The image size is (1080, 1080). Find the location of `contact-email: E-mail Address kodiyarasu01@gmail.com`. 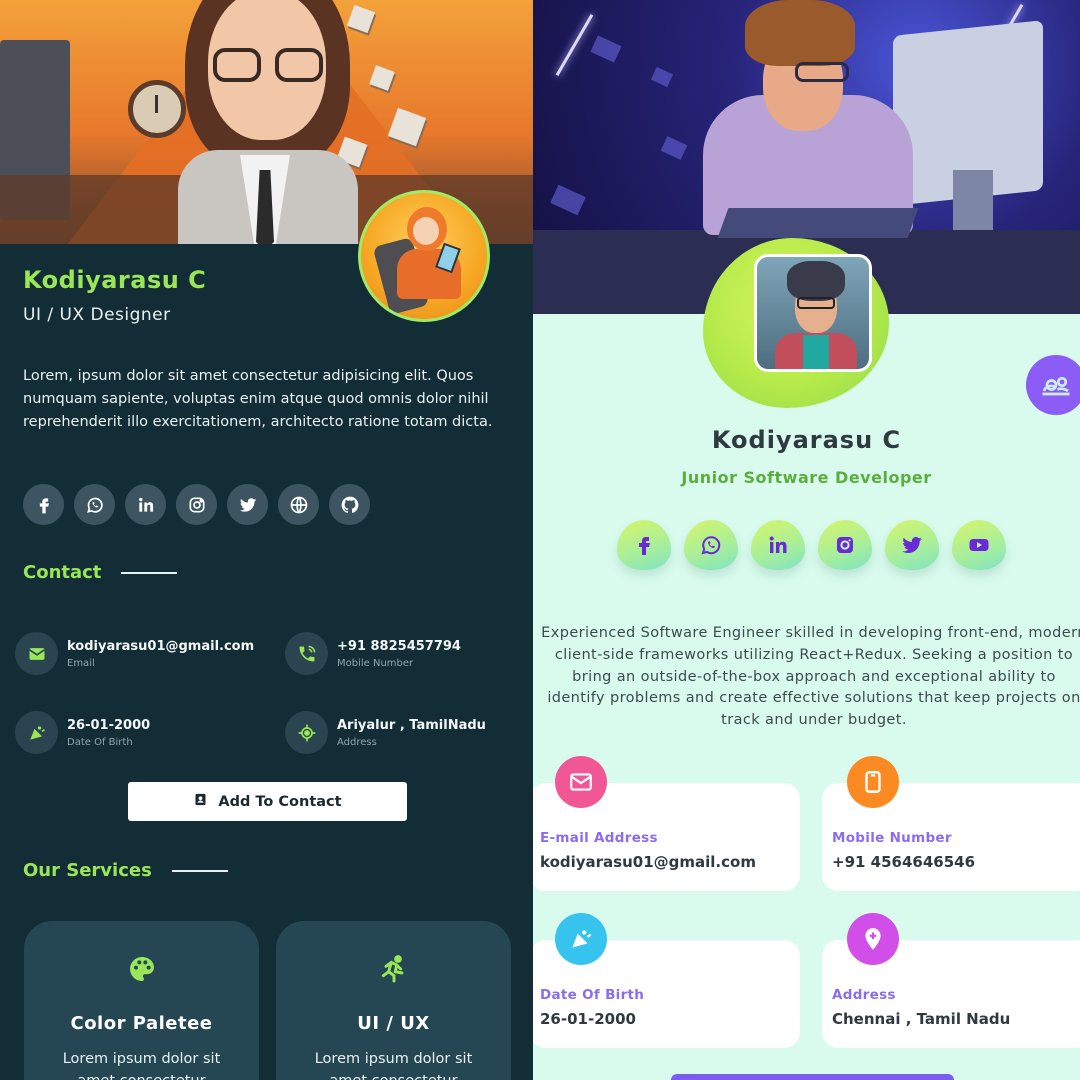

contact-email: E-mail Address kodiyarasu01@gmail.com is located at coordinates (666, 823).